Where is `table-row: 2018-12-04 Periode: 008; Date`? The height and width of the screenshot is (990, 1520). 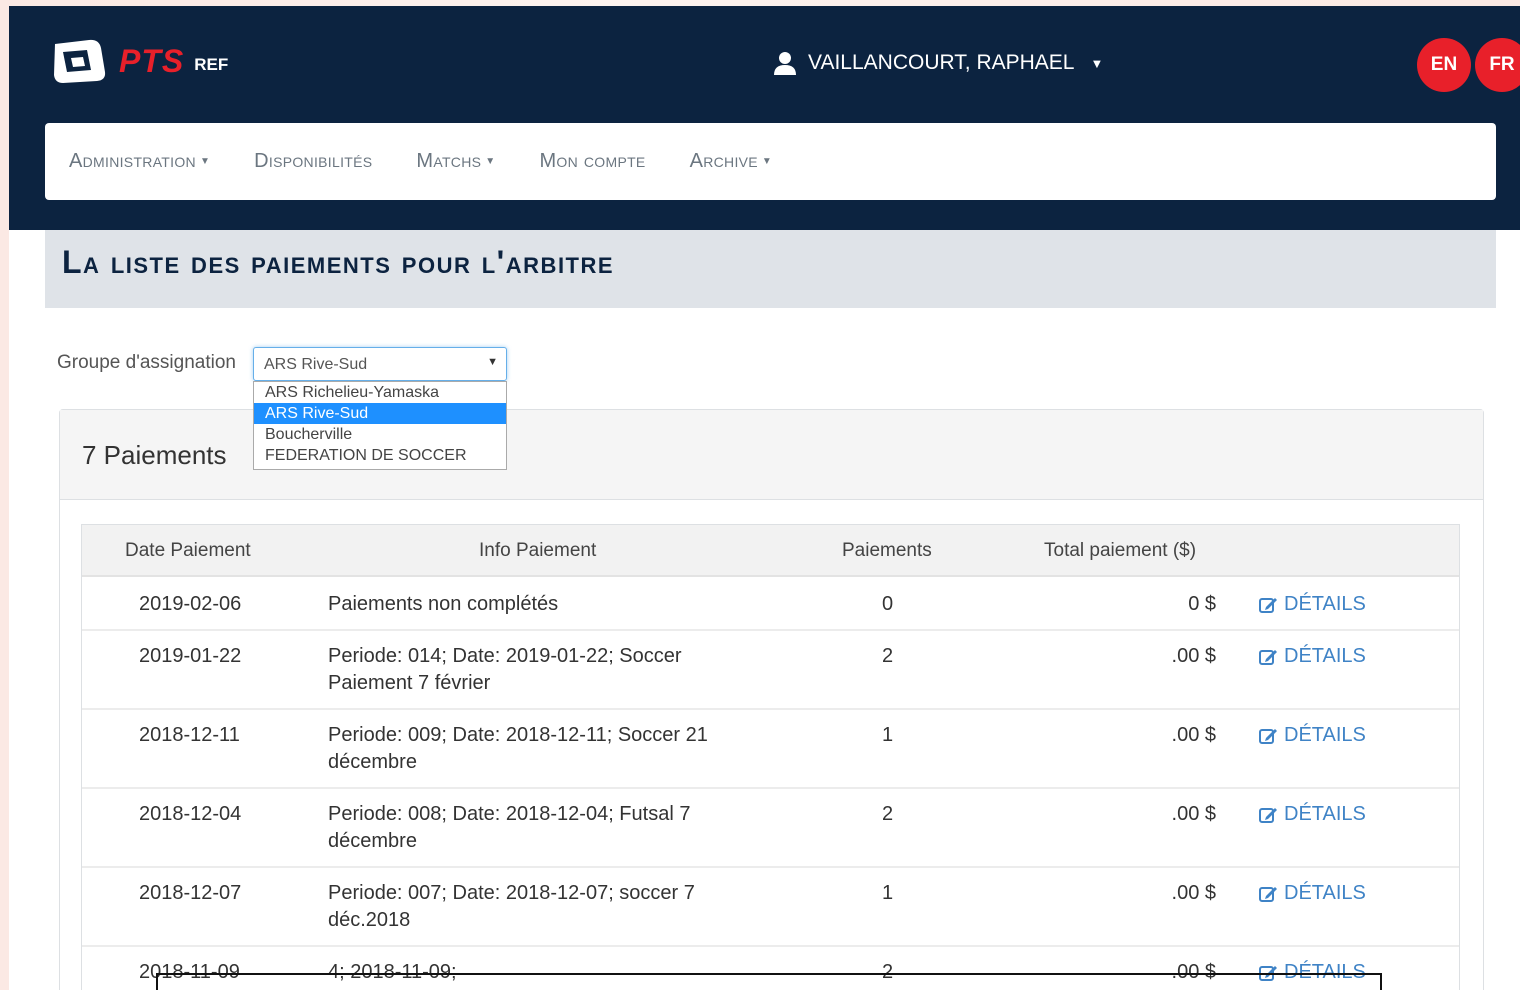 table-row: 2018-12-04 Periode: 008; Date is located at coordinates (770, 828).